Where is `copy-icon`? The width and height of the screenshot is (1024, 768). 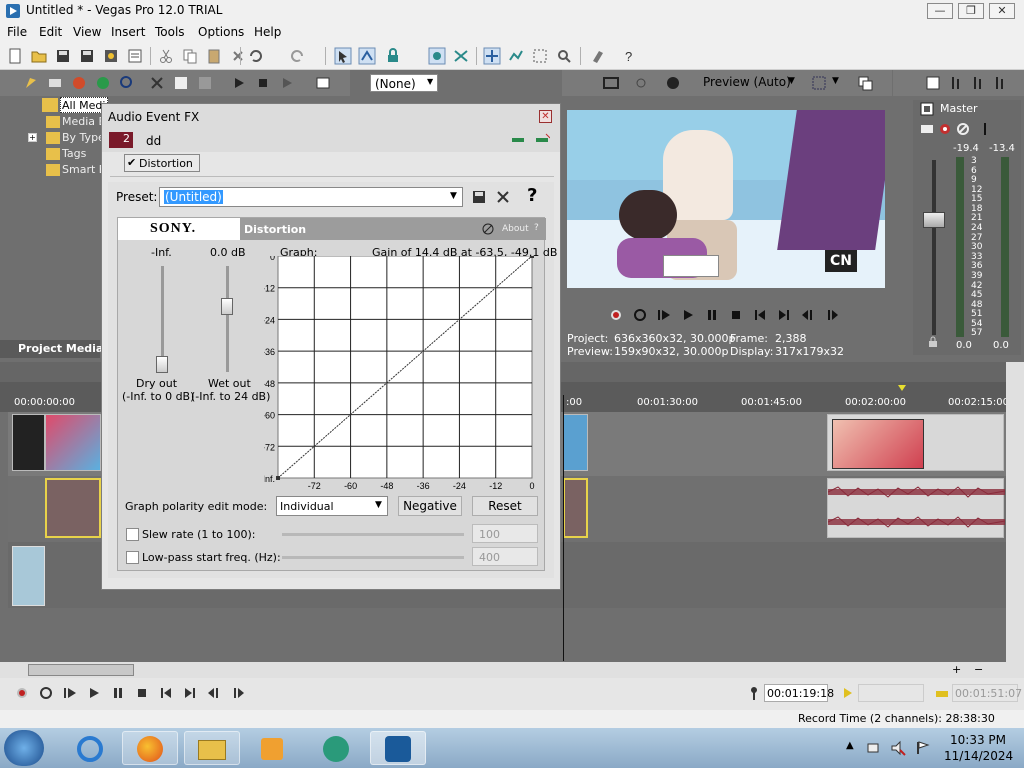
copy-icon is located at coordinates (190, 56).